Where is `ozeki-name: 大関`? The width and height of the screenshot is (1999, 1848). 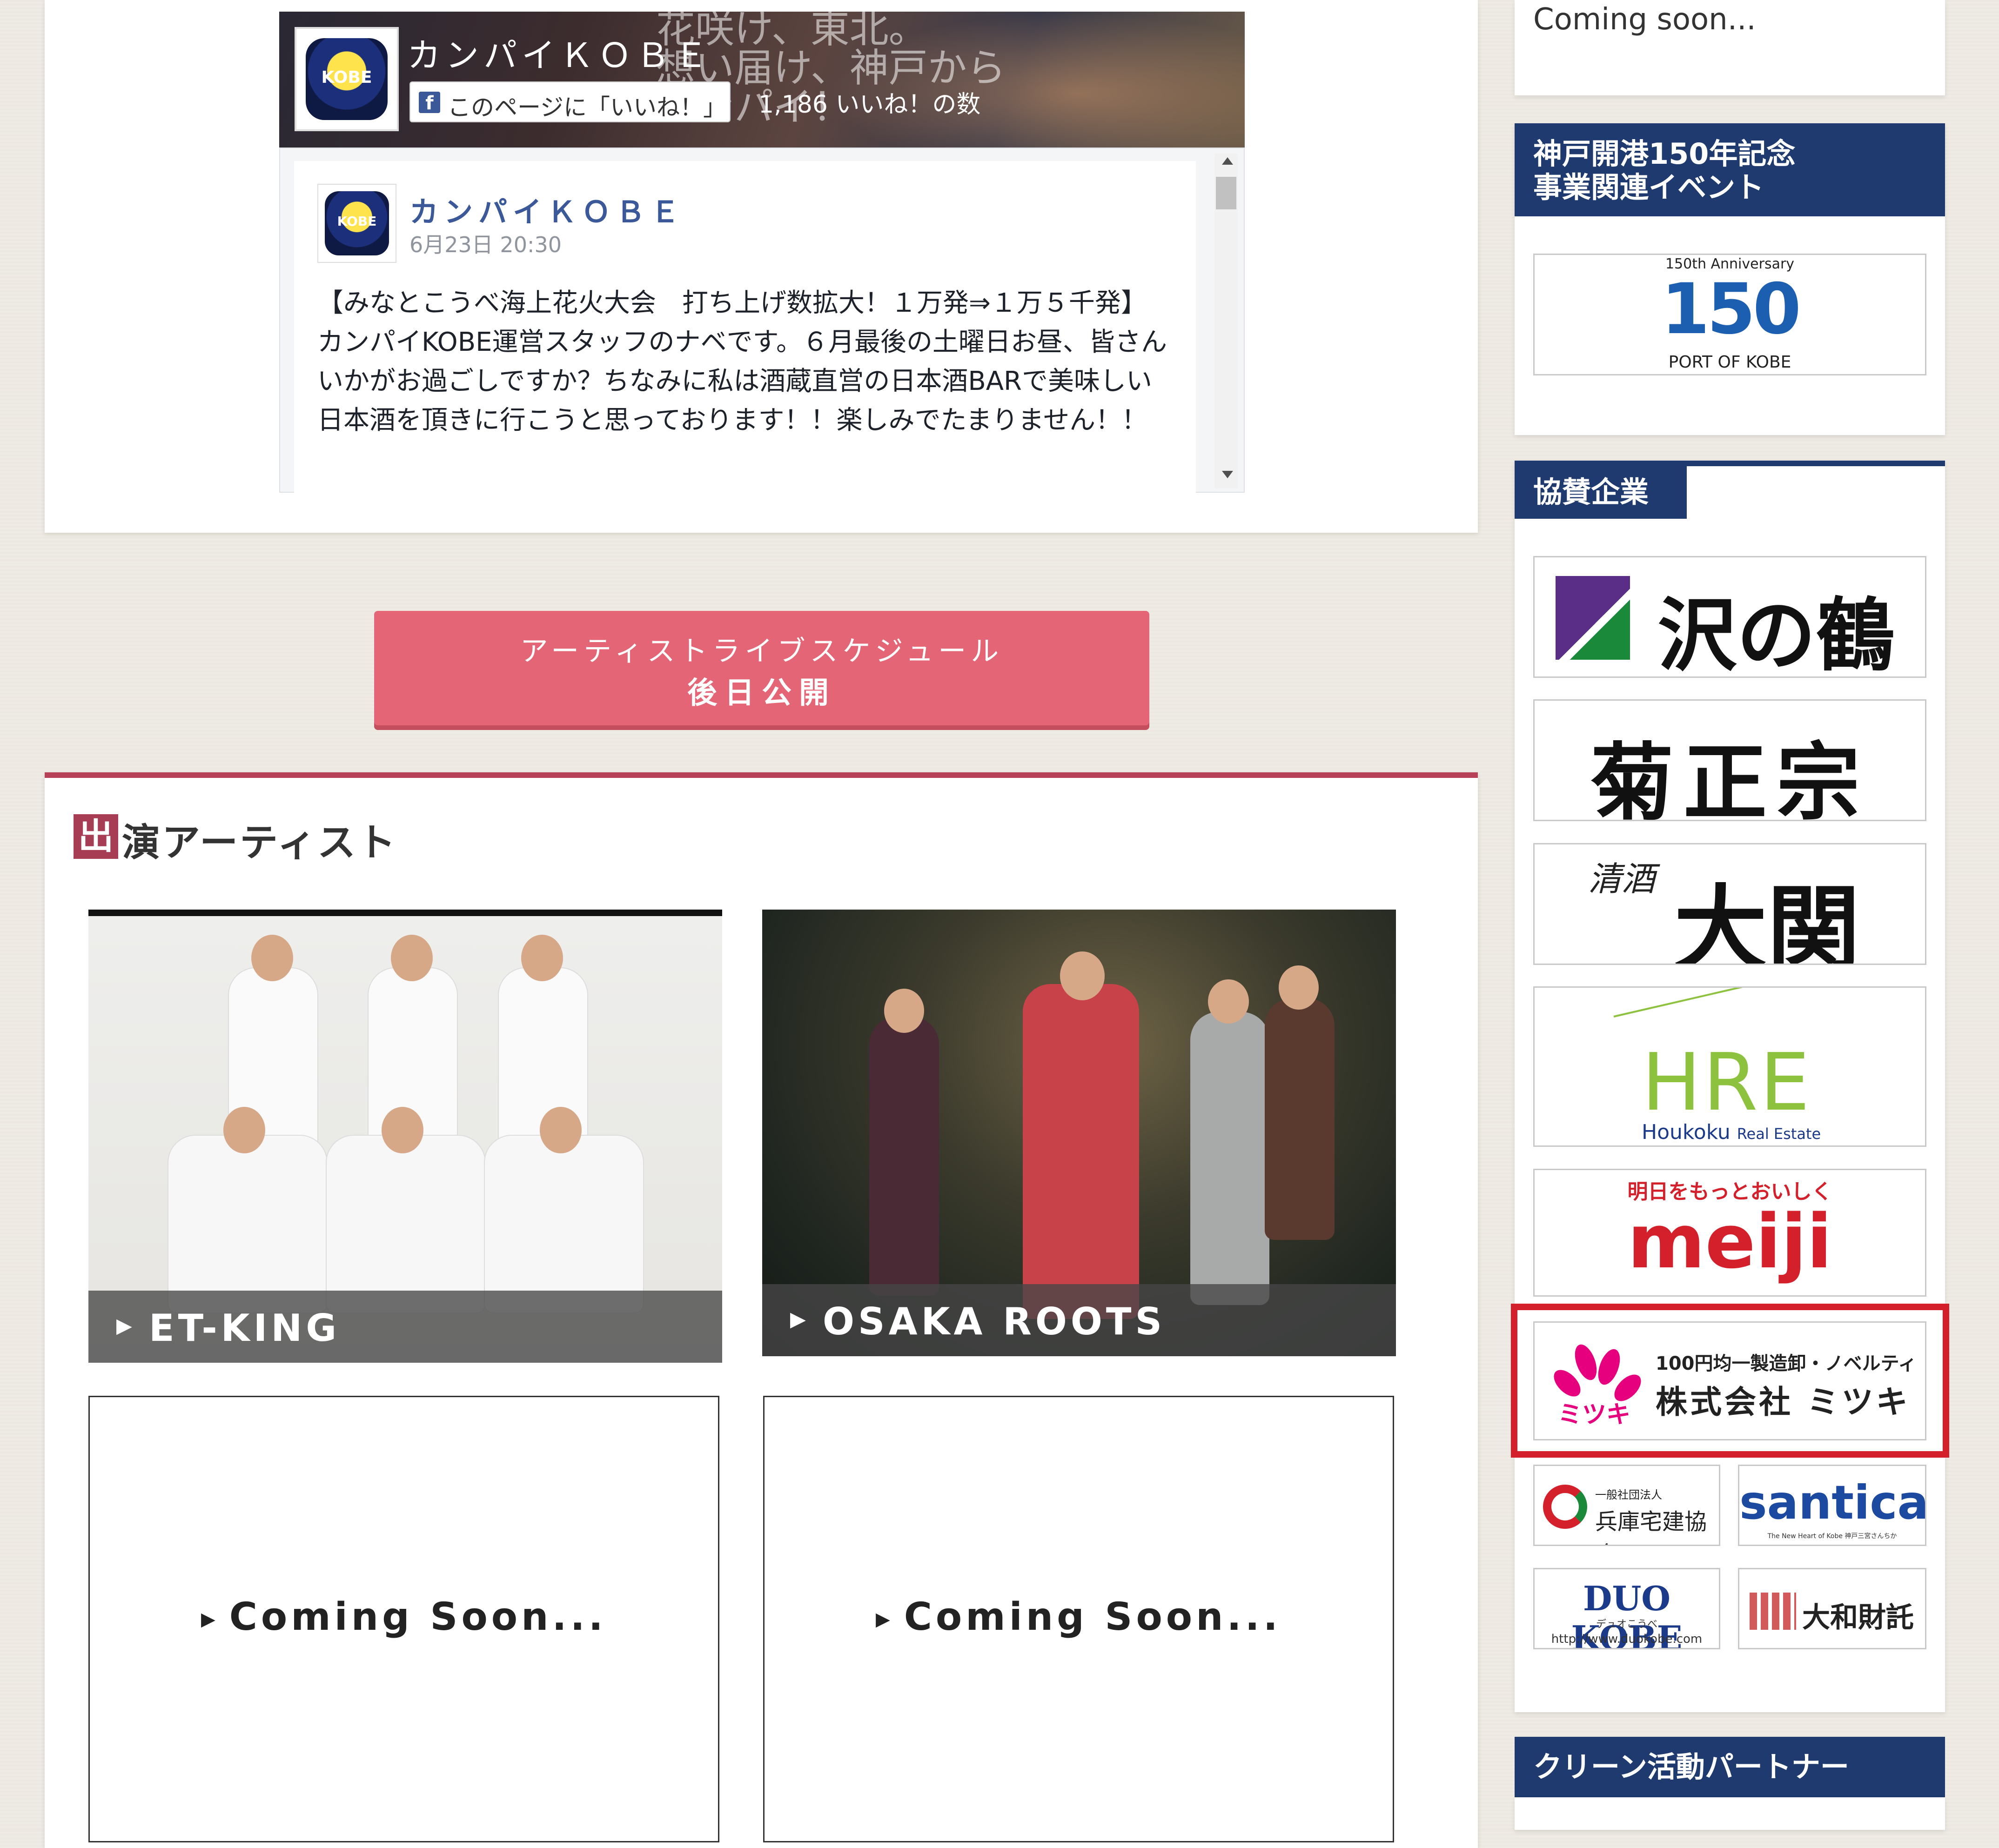 ozeki-name: 大関 is located at coordinates (1767, 920).